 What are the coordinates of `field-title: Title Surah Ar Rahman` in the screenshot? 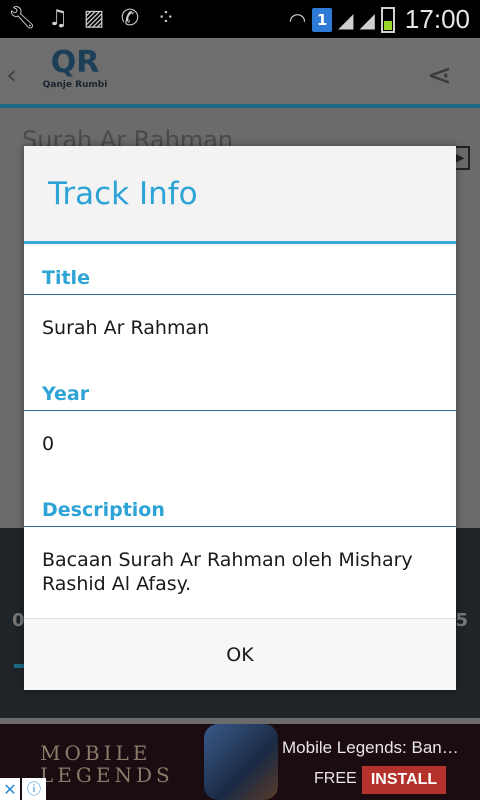 It's located at (240, 303).